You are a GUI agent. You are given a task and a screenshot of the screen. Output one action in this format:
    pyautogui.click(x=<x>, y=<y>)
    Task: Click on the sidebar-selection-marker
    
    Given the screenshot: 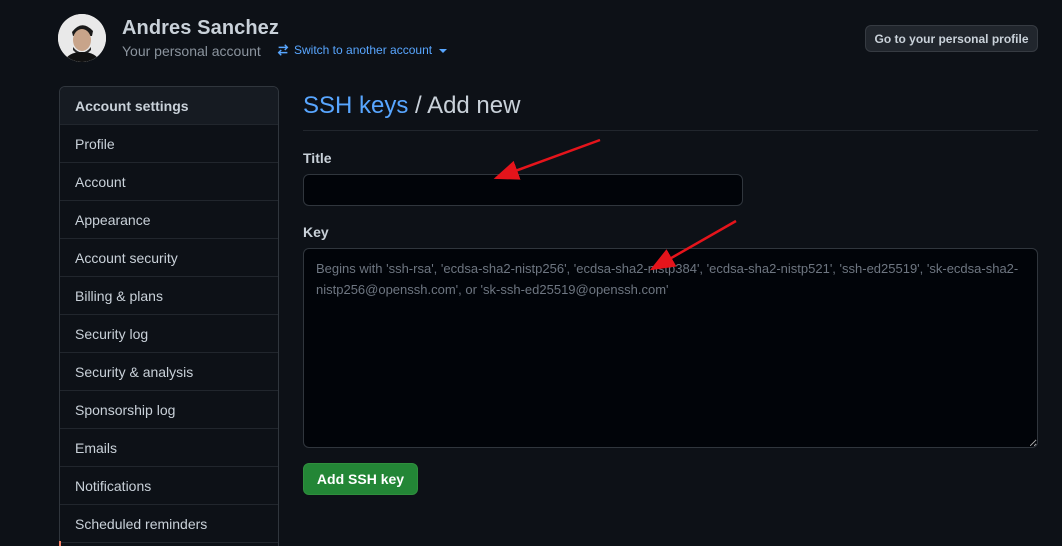 What is the action you would take?
    pyautogui.click(x=60, y=543)
    